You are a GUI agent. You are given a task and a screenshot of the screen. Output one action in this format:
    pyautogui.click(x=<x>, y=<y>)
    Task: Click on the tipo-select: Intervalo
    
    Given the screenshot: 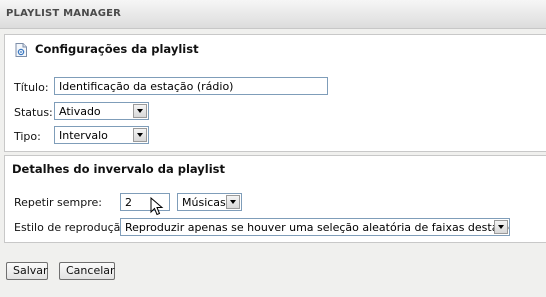 What is the action you would take?
    pyautogui.click(x=101, y=135)
    